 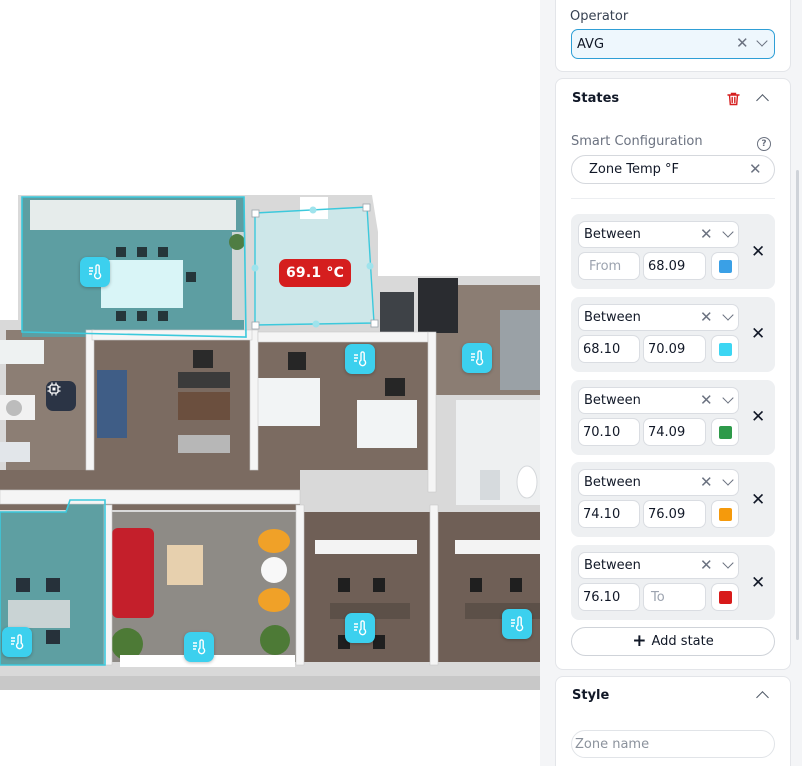 I want to click on smart-configuration-label: Smart Configuration, so click(x=637, y=141).